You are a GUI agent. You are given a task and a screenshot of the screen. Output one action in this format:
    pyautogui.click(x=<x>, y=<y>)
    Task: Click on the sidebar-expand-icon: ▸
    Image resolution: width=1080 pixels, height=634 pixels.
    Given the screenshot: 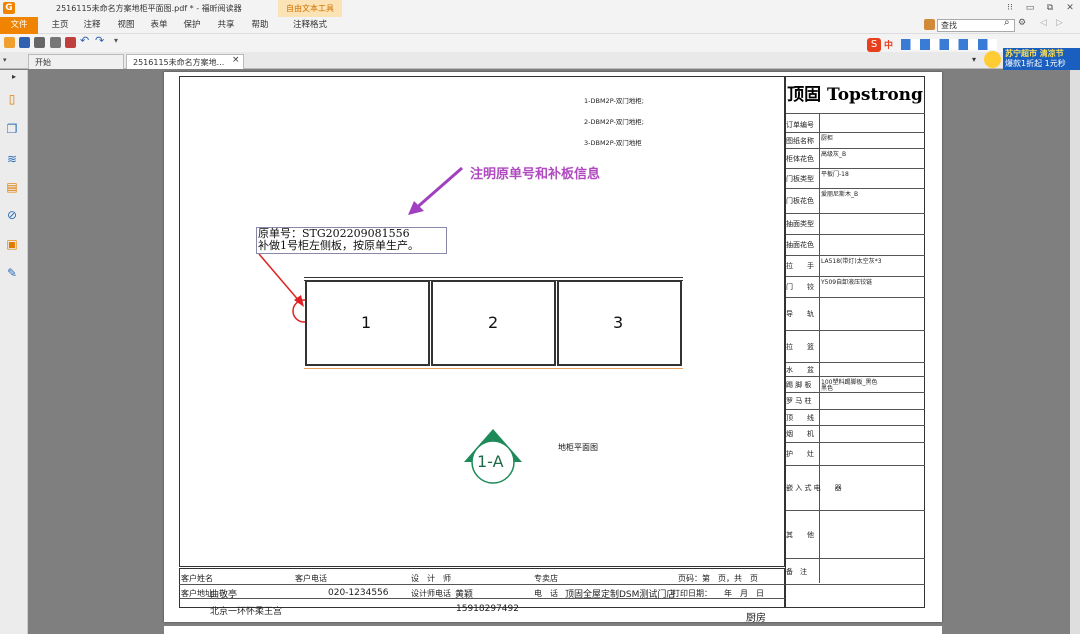 What is the action you would take?
    pyautogui.click(x=14, y=76)
    